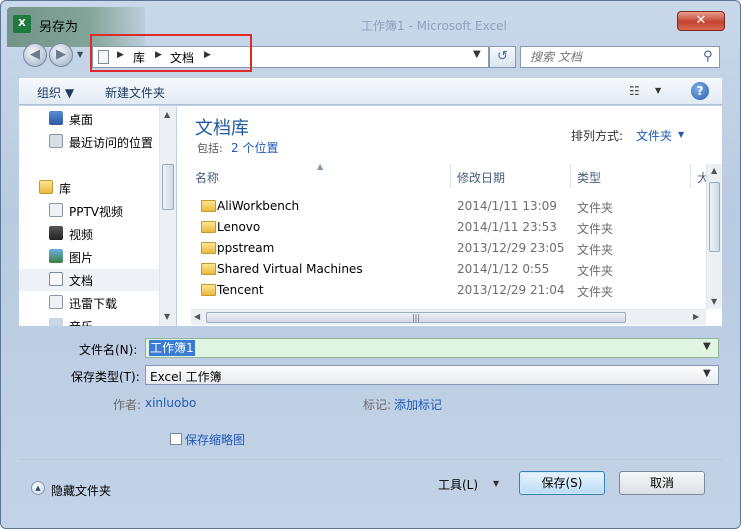 The height and width of the screenshot is (529, 741). Describe the element at coordinates (507, 206) in the screenshot. I see `file-modified-date: 2014/1/11 13:09` at that location.